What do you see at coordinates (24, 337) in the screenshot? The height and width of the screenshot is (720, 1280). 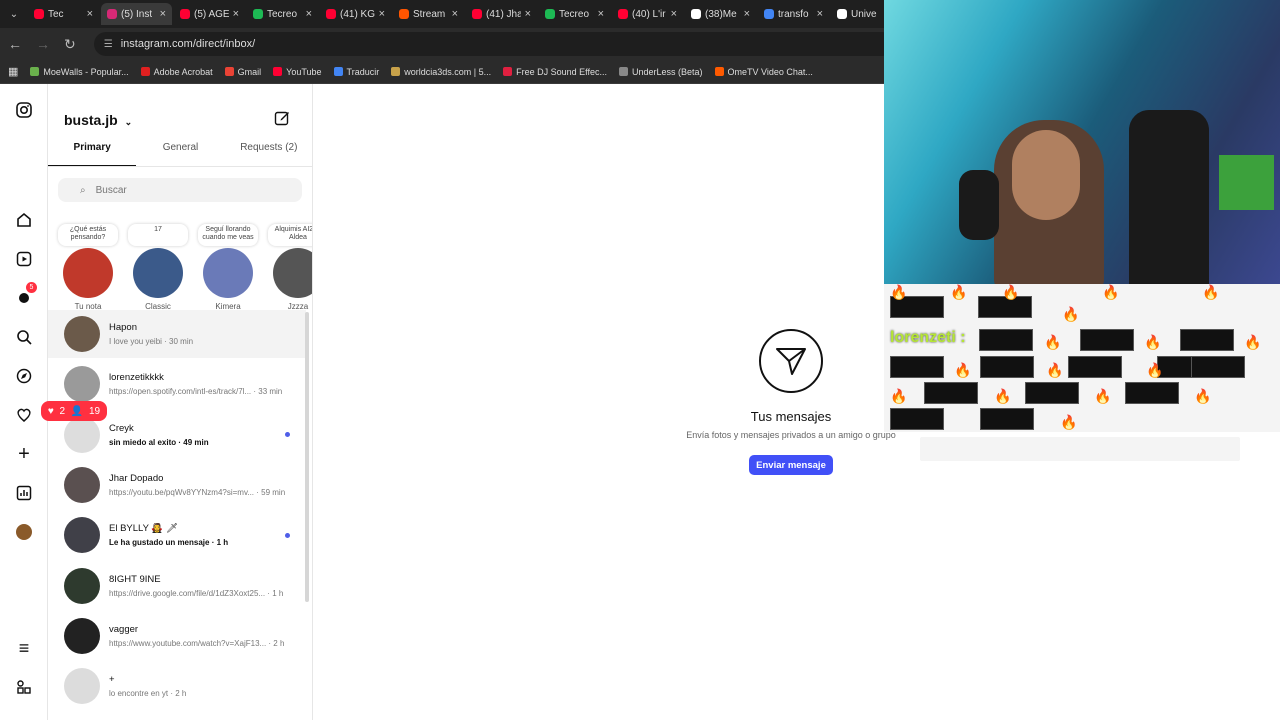 I see `search-icon` at bounding box center [24, 337].